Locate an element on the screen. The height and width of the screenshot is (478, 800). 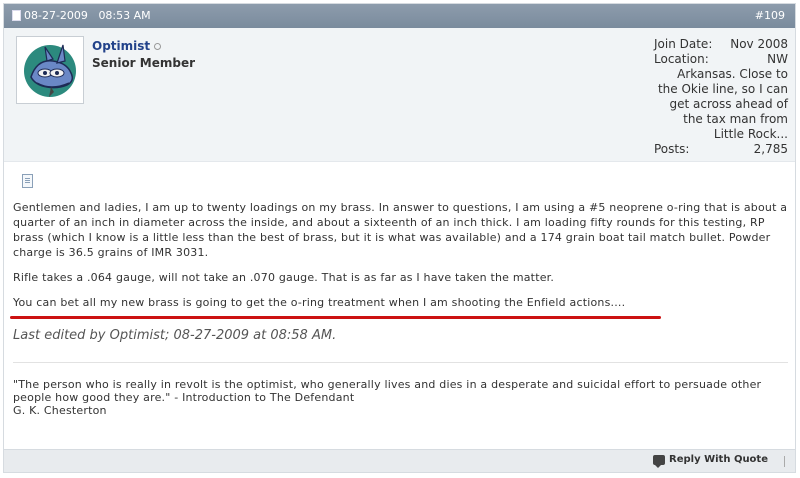
dragon-avatar-icon is located at coordinates (50, 70).